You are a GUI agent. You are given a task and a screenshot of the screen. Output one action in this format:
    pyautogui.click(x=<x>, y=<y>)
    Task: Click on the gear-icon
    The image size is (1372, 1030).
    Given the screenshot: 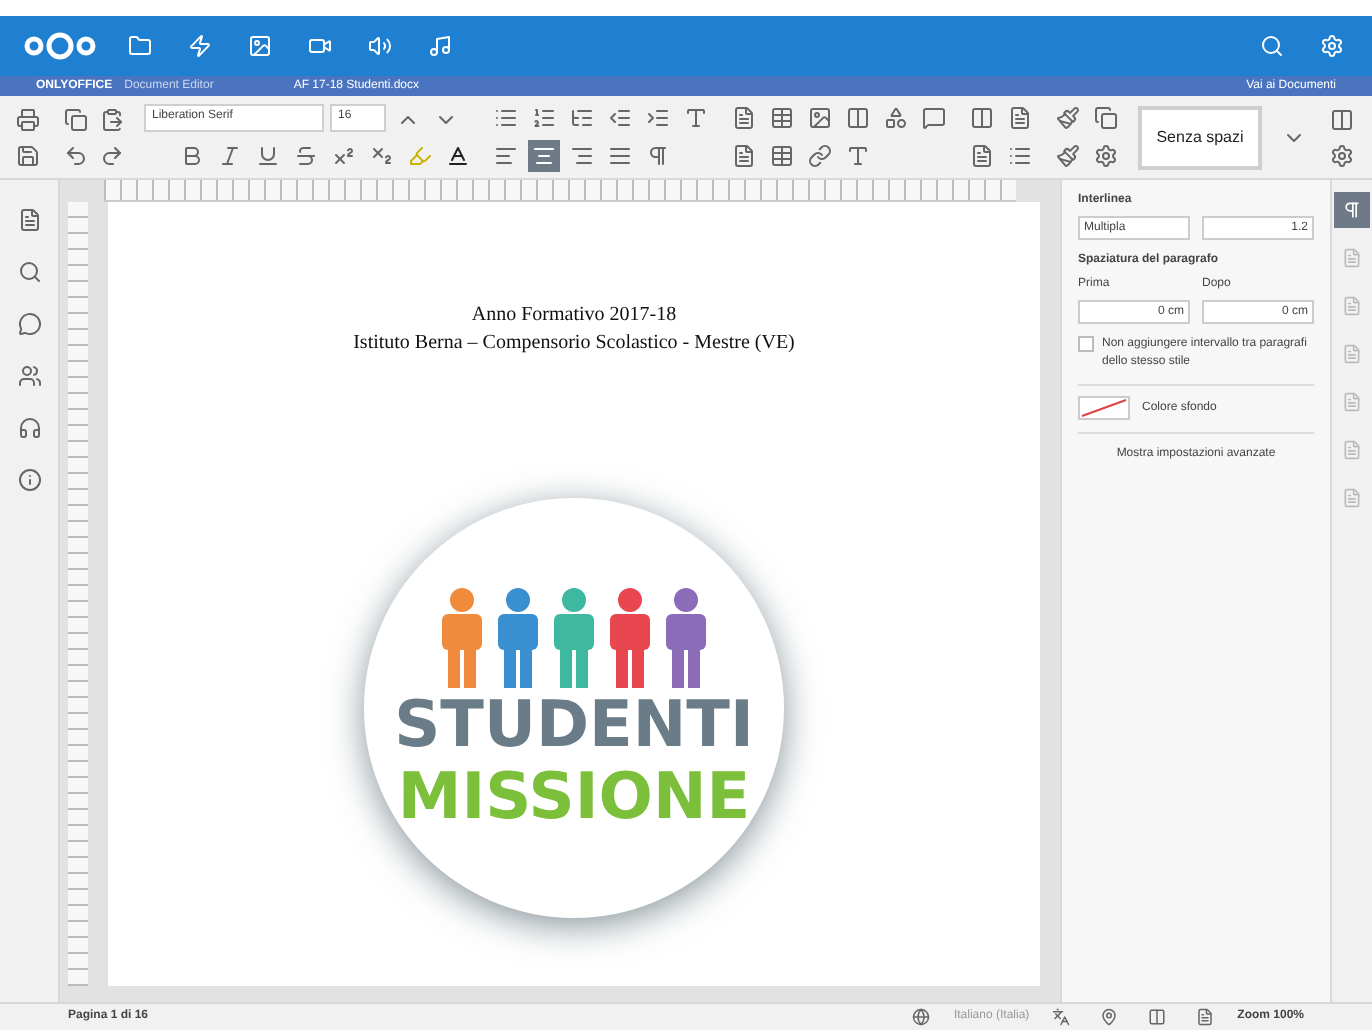 What is the action you would take?
    pyautogui.click(x=1342, y=155)
    